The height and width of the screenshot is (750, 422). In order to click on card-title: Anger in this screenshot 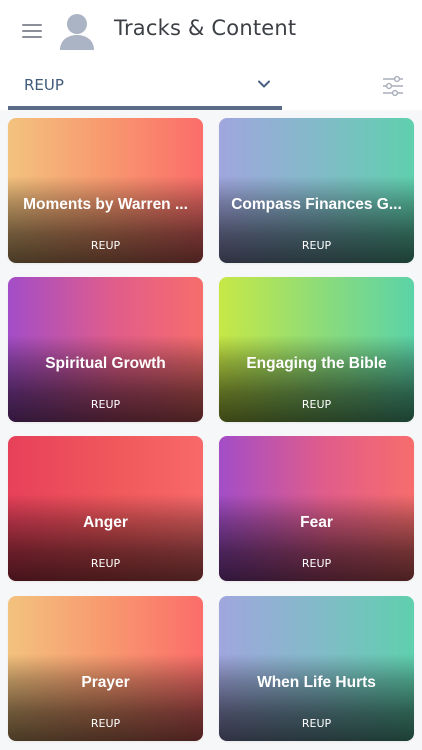, I will do `click(105, 522)`.